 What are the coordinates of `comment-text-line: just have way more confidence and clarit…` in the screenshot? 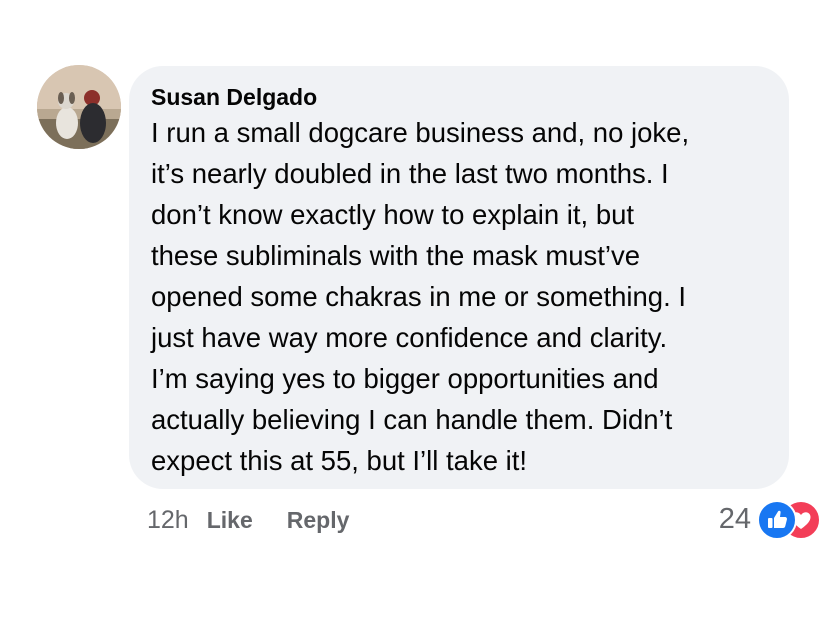 It's located at (409, 337).